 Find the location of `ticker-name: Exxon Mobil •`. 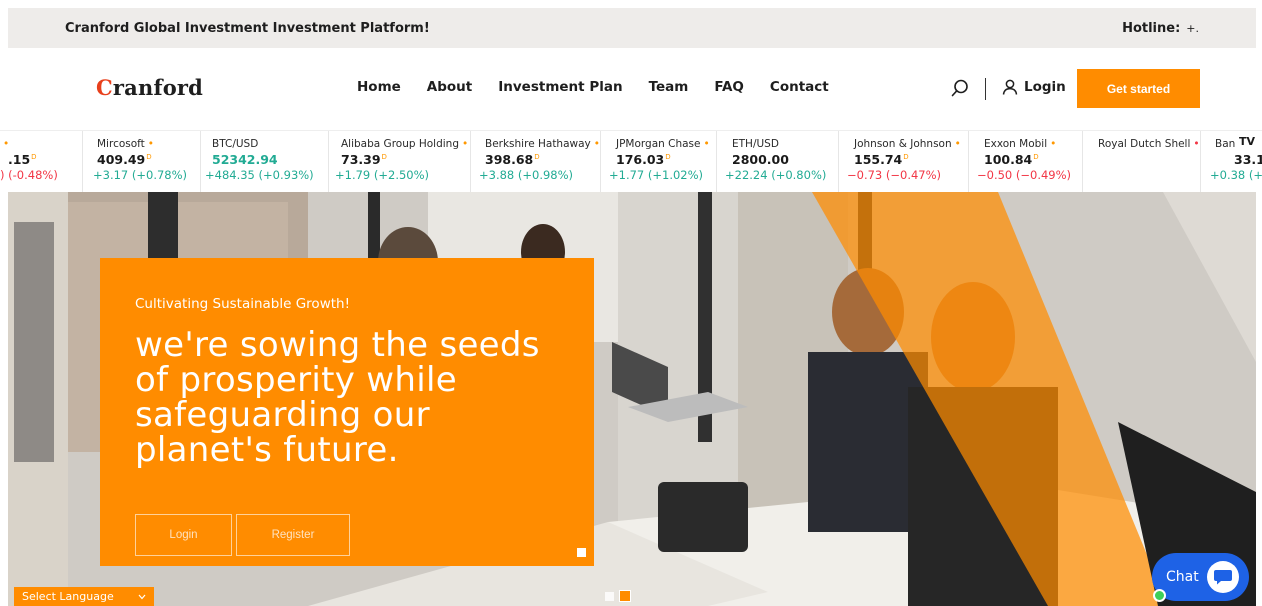

ticker-name: Exxon Mobil • is located at coordinates (1020, 144).